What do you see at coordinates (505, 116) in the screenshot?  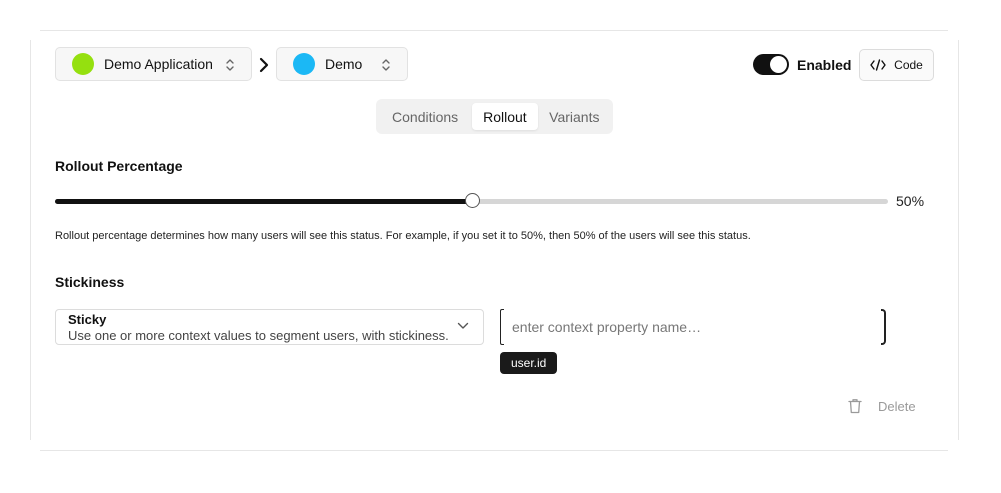 I see `tab-rollout: Rollout` at bounding box center [505, 116].